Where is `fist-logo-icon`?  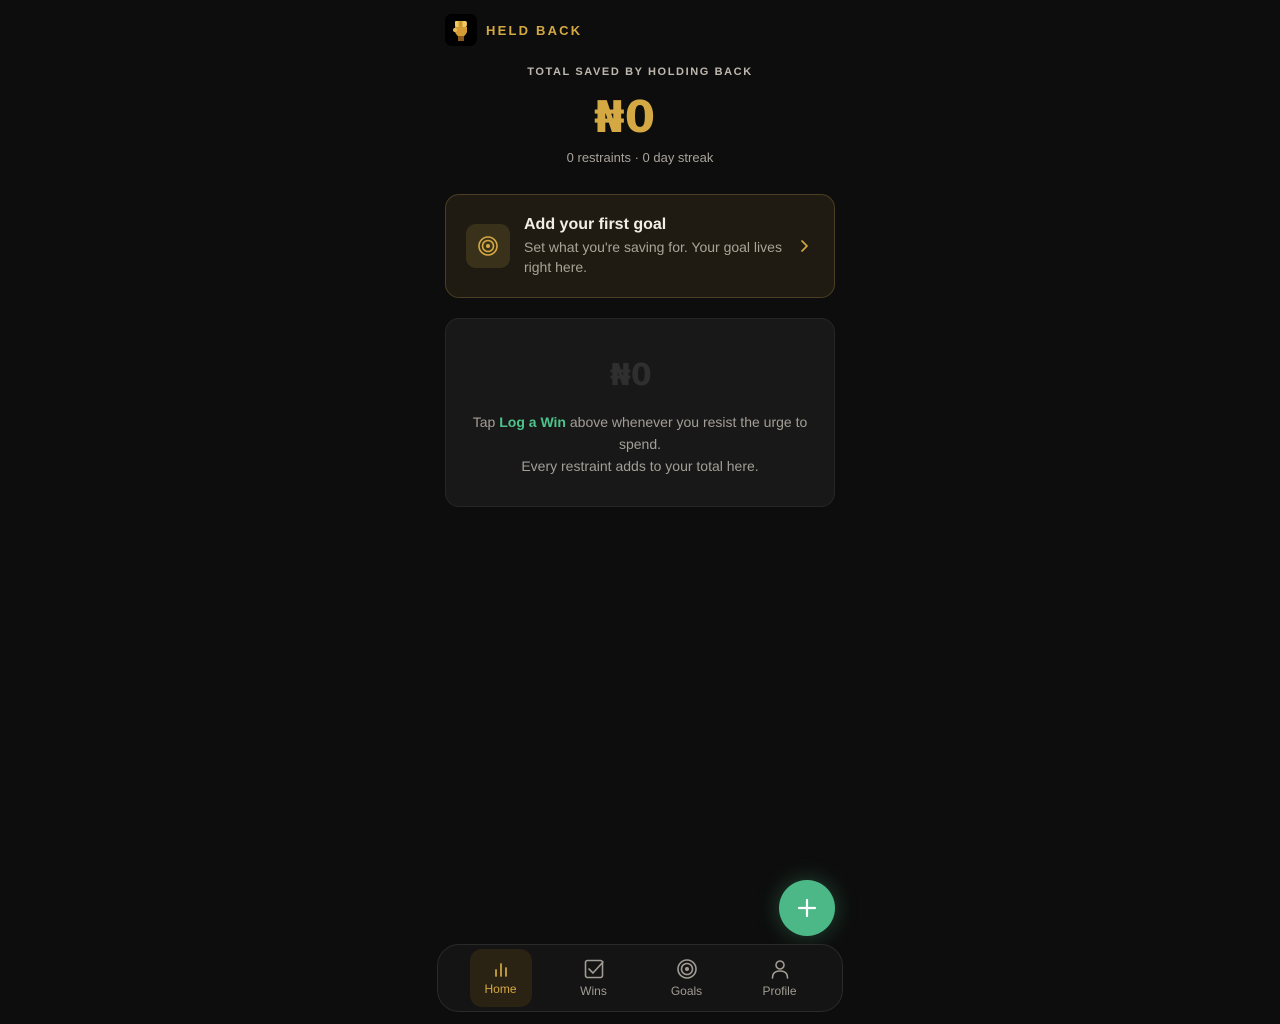 fist-logo-icon is located at coordinates (461, 30).